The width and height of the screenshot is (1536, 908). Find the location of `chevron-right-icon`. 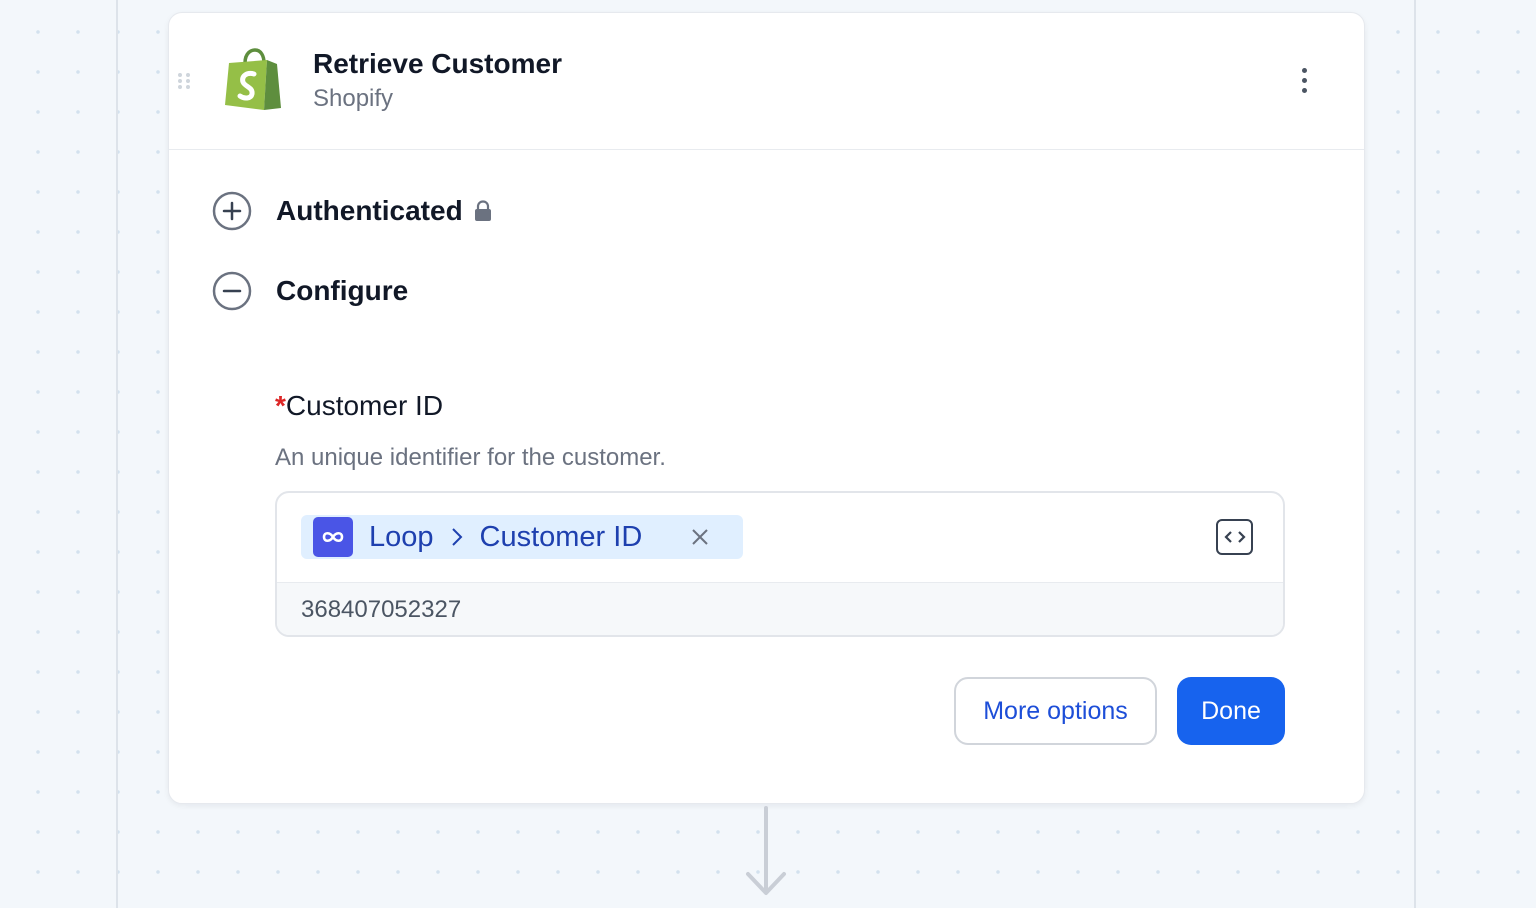

chevron-right-icon is located at coordinates (456, 537).